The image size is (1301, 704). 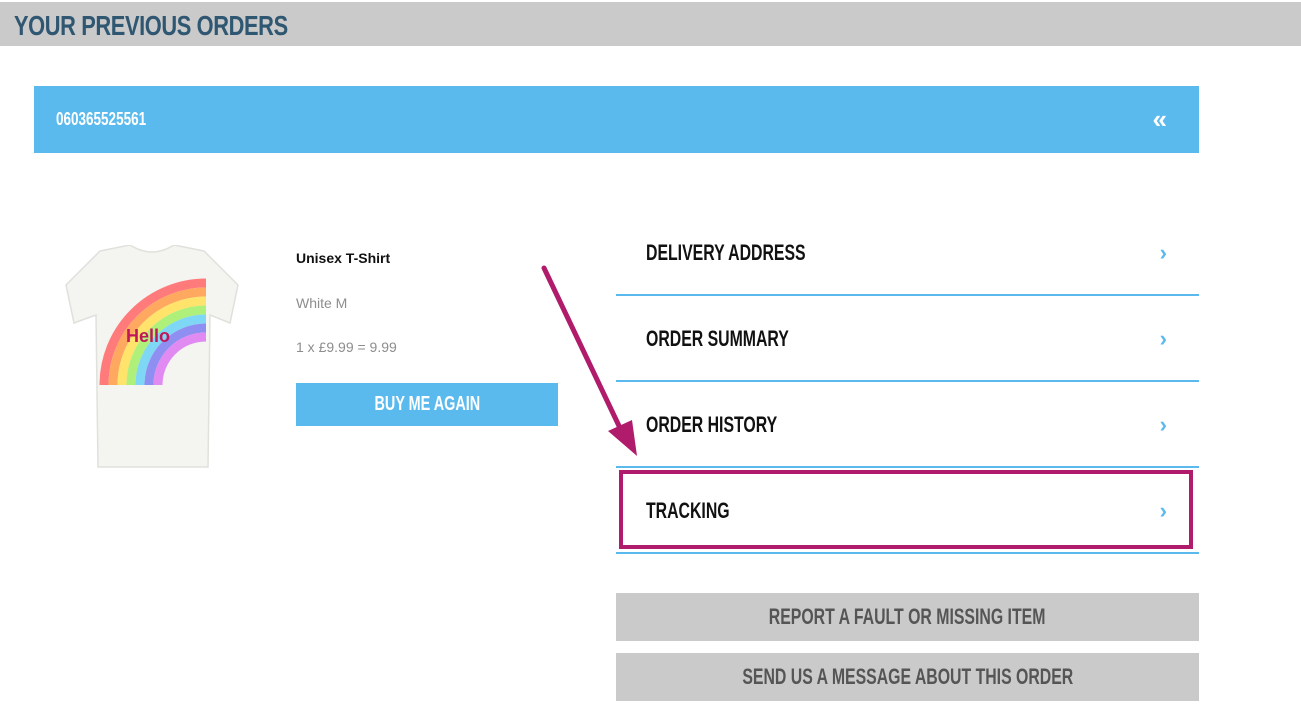 What do you see at coordinates (1160, 119) in the screenshot?
I see `collapse-chevron-icon: «` at bounding box center [1160, 119].